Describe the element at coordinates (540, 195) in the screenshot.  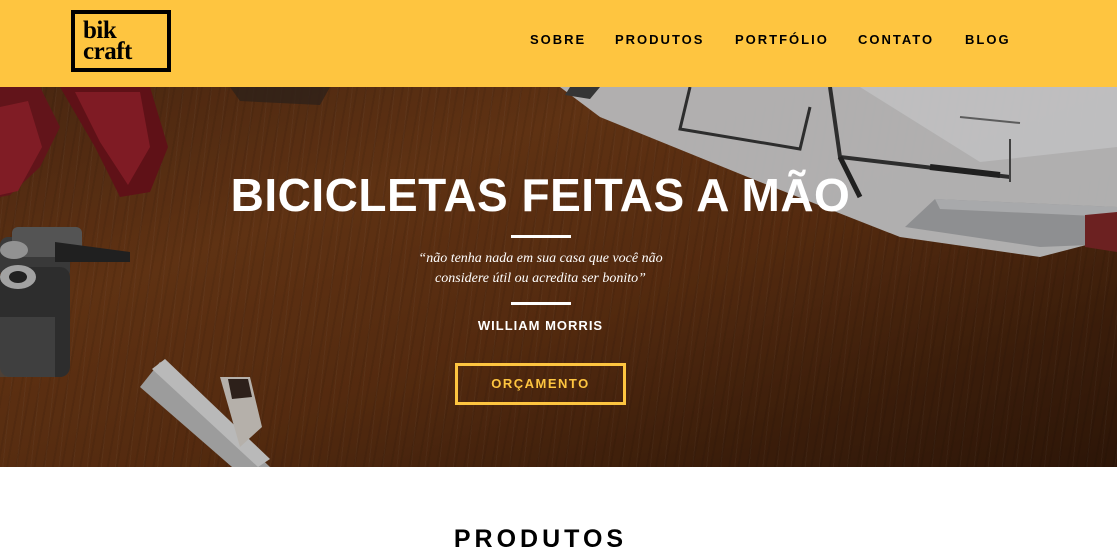
I see `hero-title: BICICLETAS FEITAS A MÃO` at that location.